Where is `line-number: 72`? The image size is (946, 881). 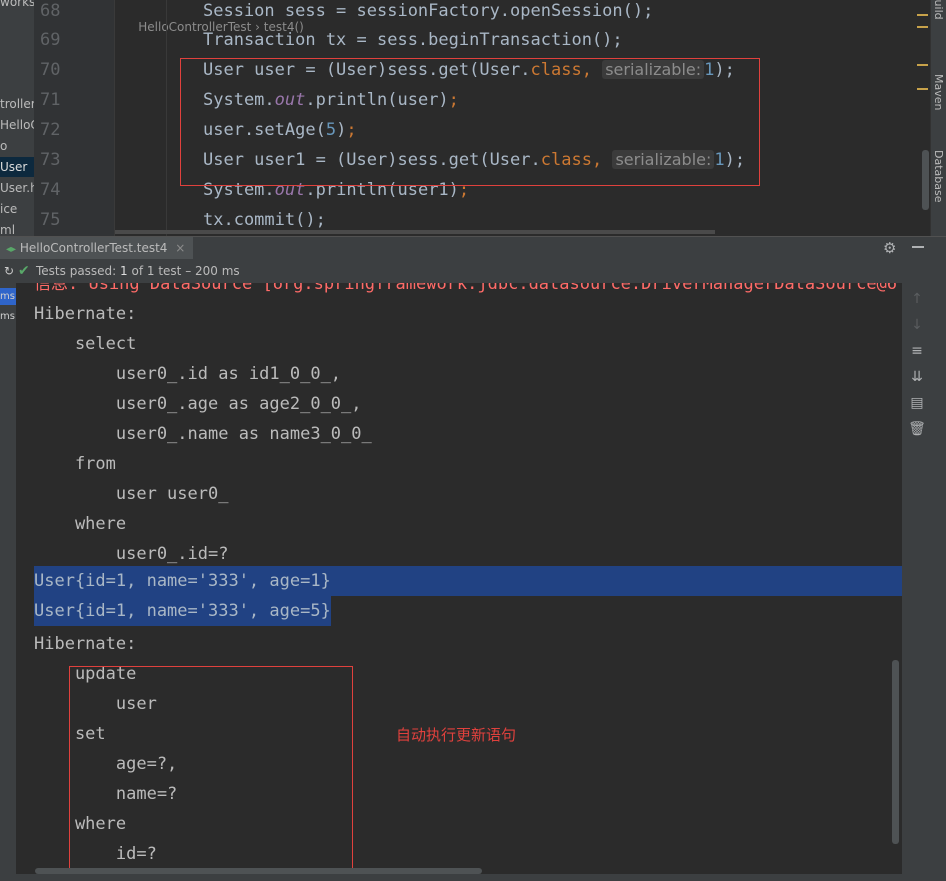
line-number: 72 is located at coordinates (50, 130).